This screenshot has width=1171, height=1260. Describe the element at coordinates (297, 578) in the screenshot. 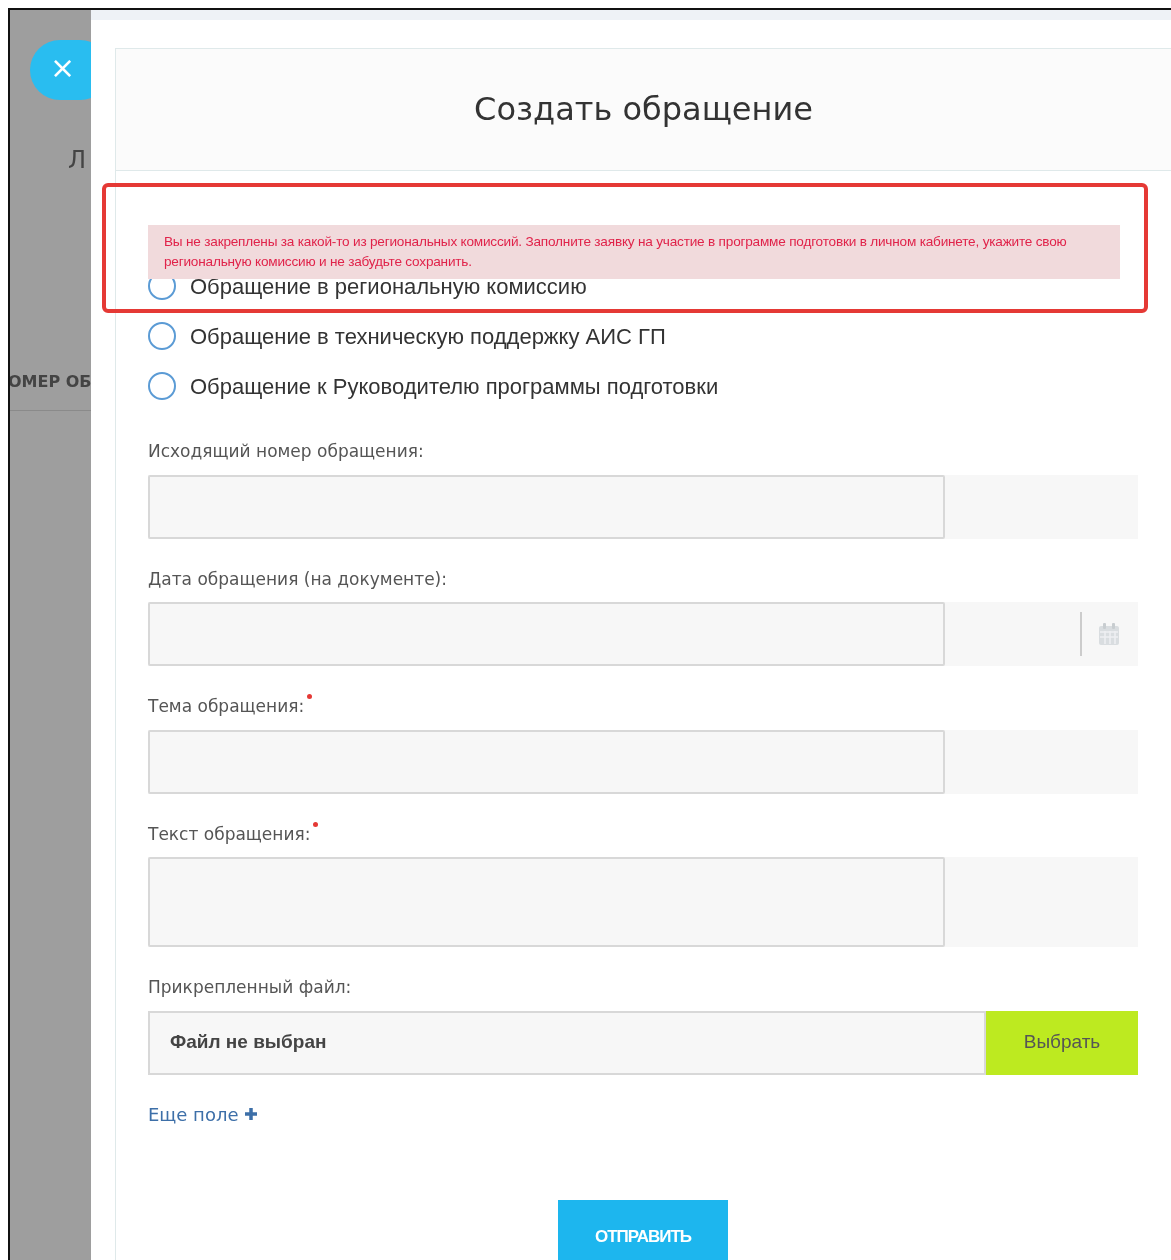

I see `field-label: Дата обращения (на документе):` at that location.